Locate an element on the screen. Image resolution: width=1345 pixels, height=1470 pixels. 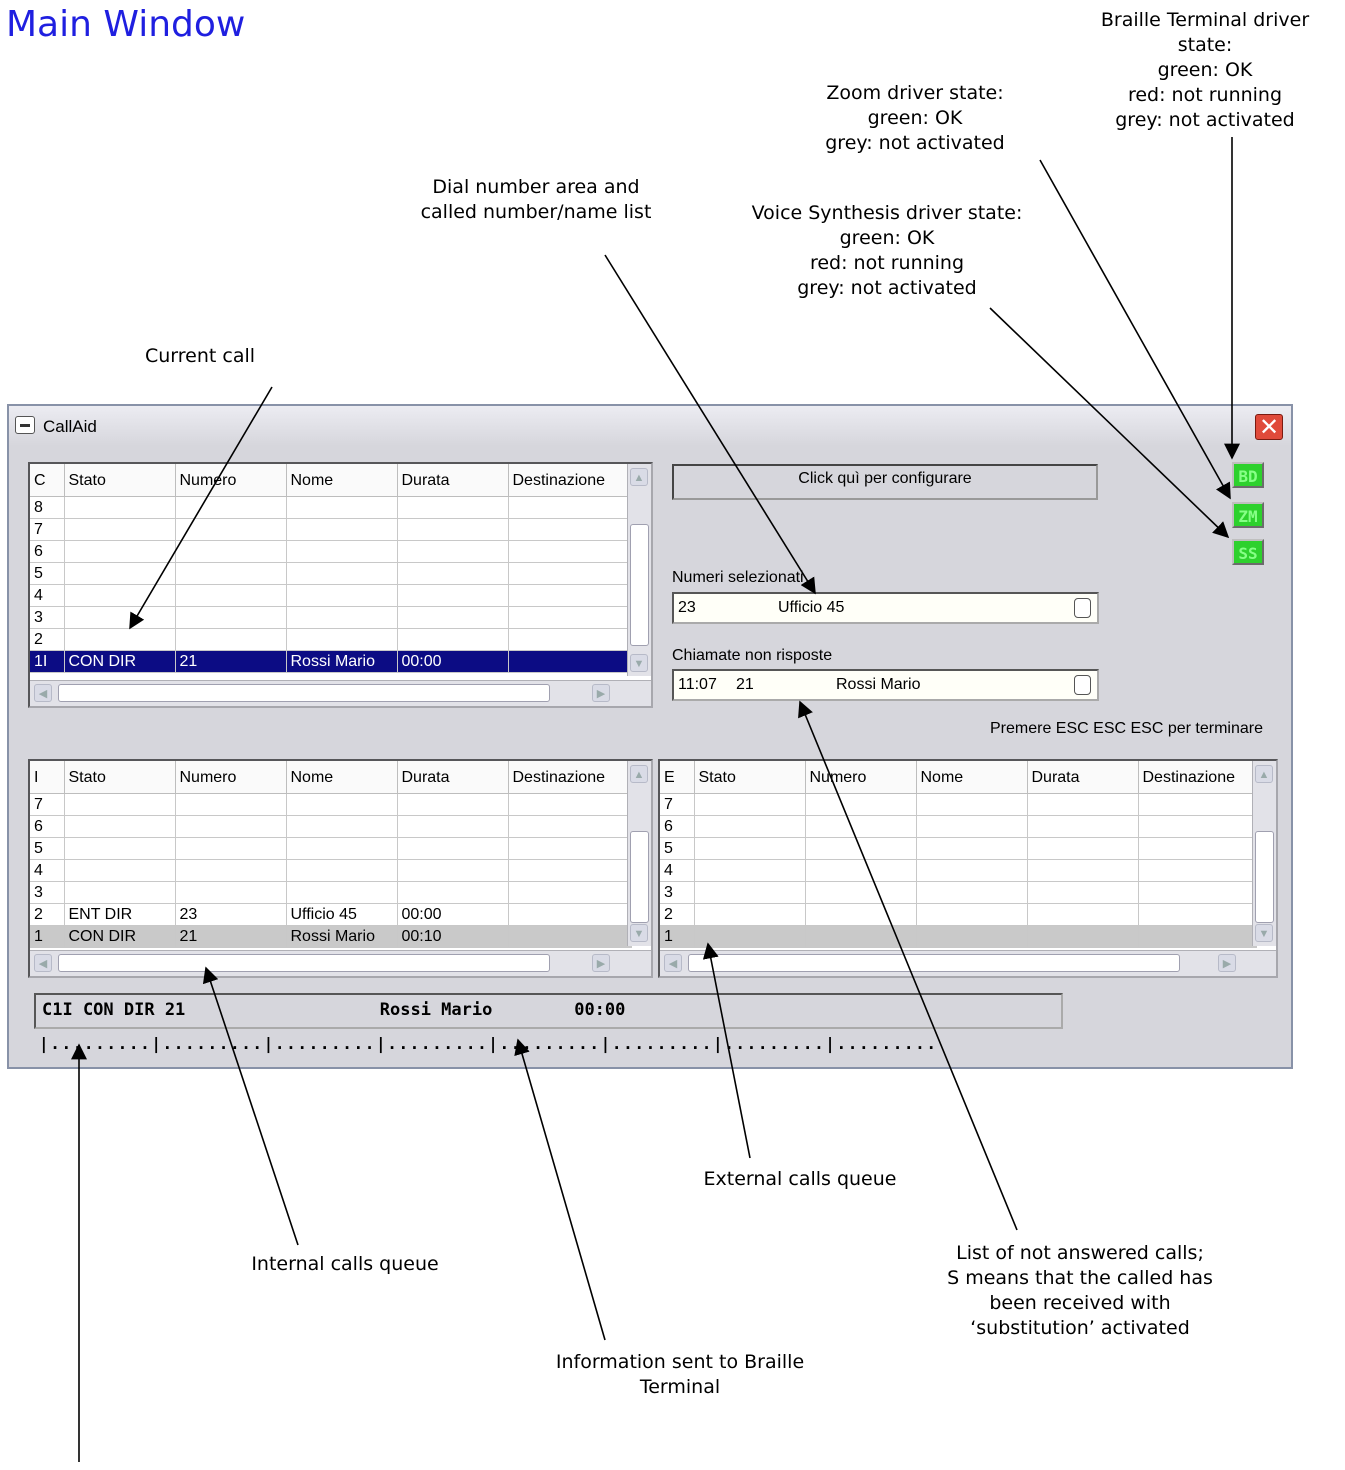
header-row: I Stato Numero Nome Durata Destinazione is located at coordinates (331, 777).